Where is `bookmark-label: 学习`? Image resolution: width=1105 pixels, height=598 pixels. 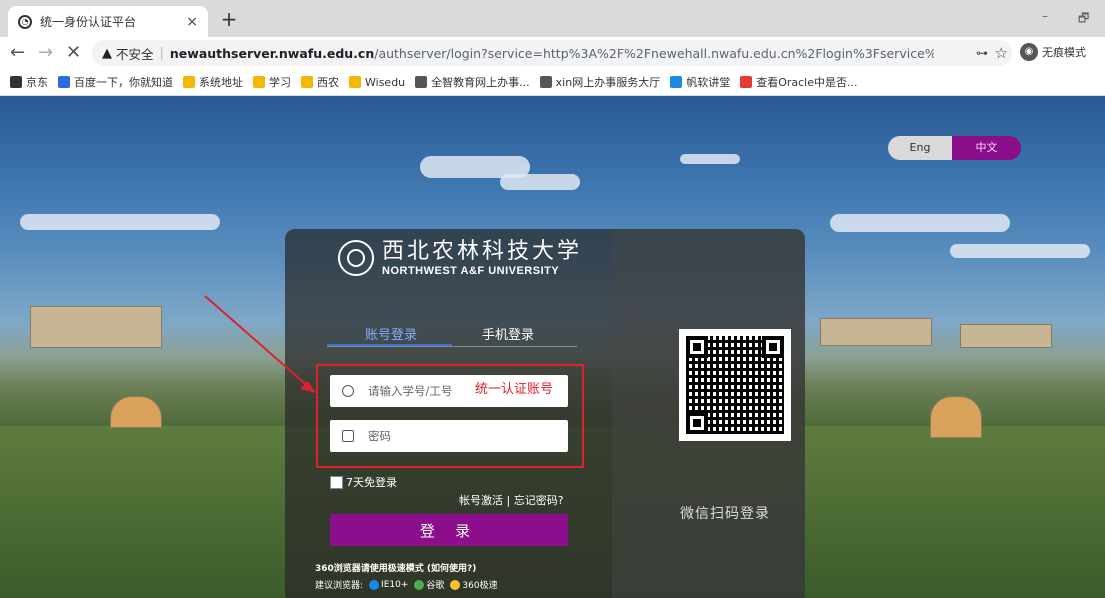 bookmark-label: 学习 is located at coordinates (280, 82).